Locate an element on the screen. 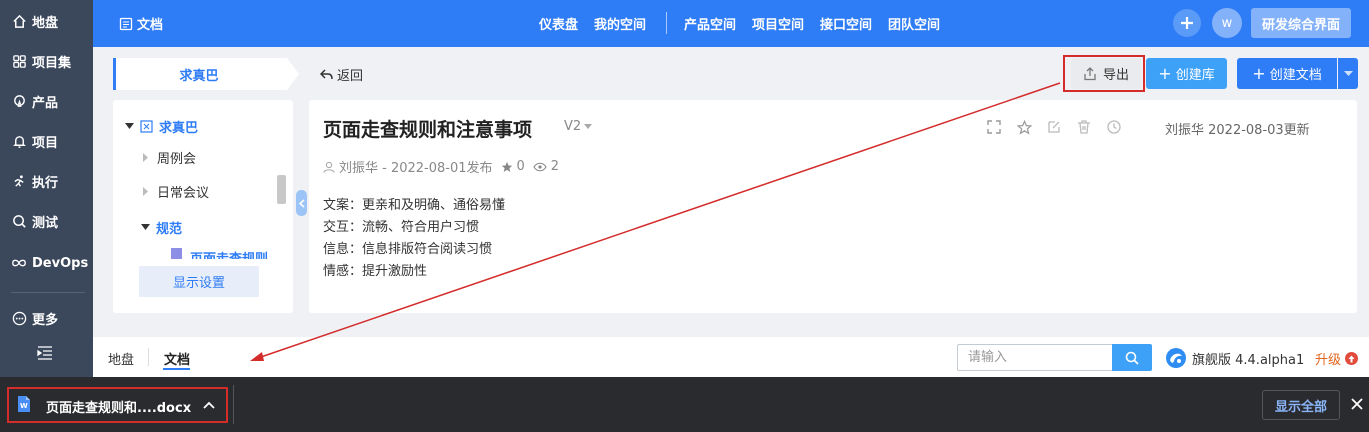 The height and width of the screenshot is (432, 1369). caret-right-icon is located at coordinates (146, 191).